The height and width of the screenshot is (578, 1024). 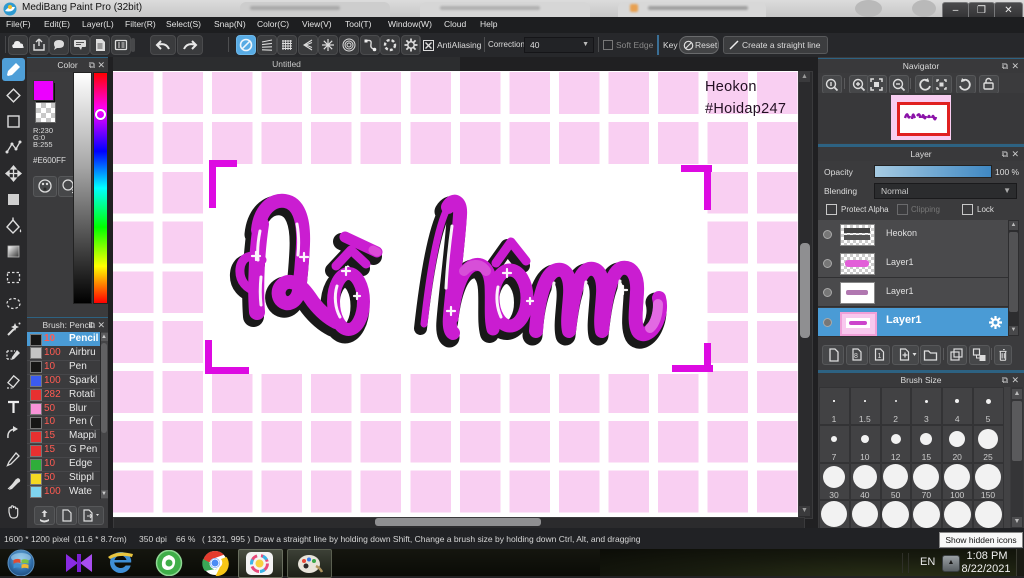 What do you see at coordinates (856, 356) in the screenshot?
I see `svg-text: 8` at bounding box center [856, 356].